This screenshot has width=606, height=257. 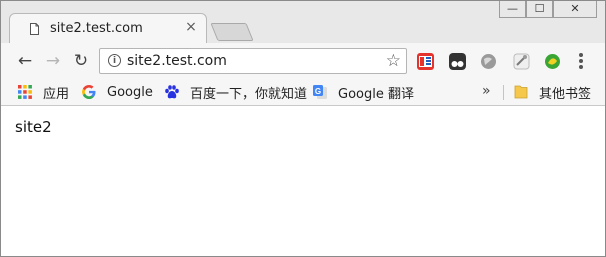 What do you see at coordinates (565, 94) in the screenshot?
I see `other-bookmarks-label: 其他书签` at bounding box center [565, 94].